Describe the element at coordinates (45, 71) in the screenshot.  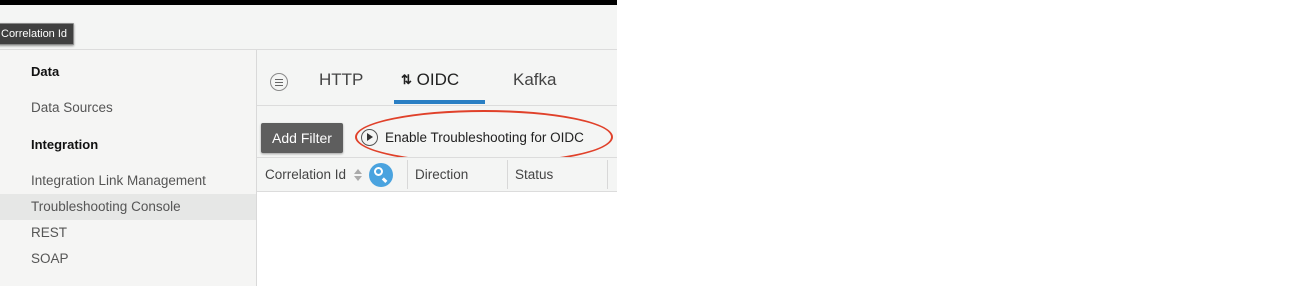
I see `sidebar-item-label: Data` at that location.